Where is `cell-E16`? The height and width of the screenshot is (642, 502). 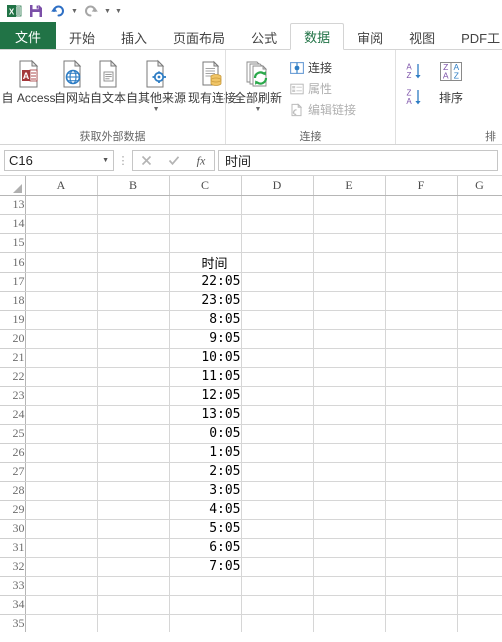
cell-E16 is located at coordinates (349, 262).